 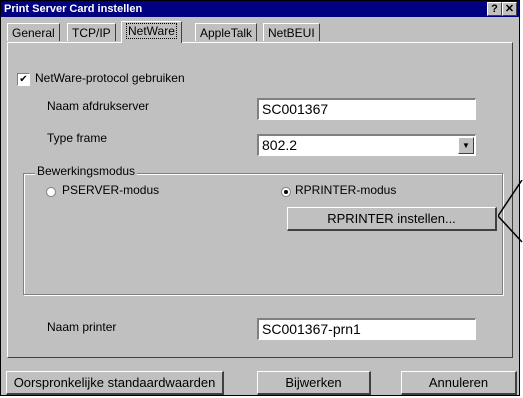 What do you see at coordinates (77, 138) in the screenshot?
I see `frame-type-label: Type frame` at bounding box center [77, 138].